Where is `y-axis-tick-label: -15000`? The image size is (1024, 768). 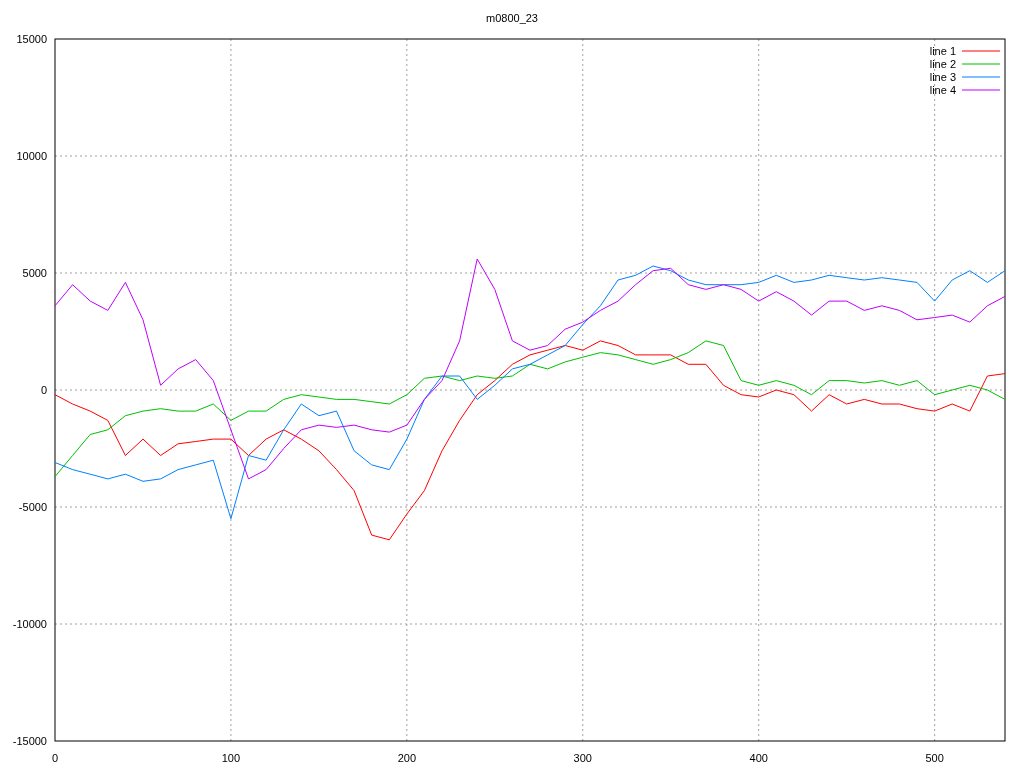
y-axis-tick-label: -15000 is located at coordinates (29, 741).